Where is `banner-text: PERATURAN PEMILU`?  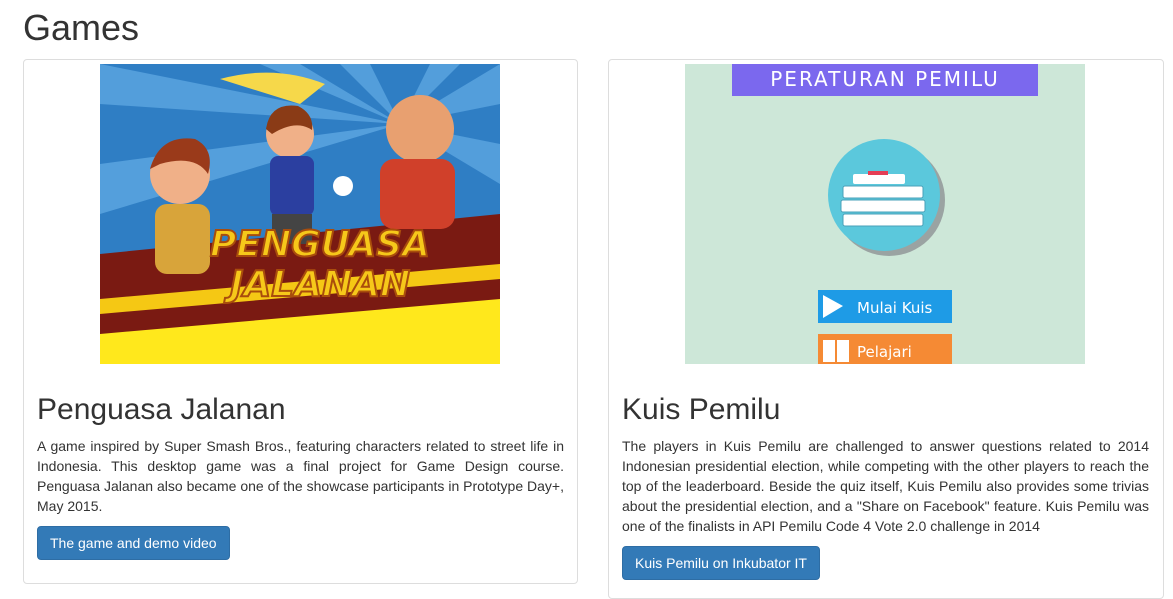
banner-text: PERATURAN PEMILU is located at coordinates (885, 79).